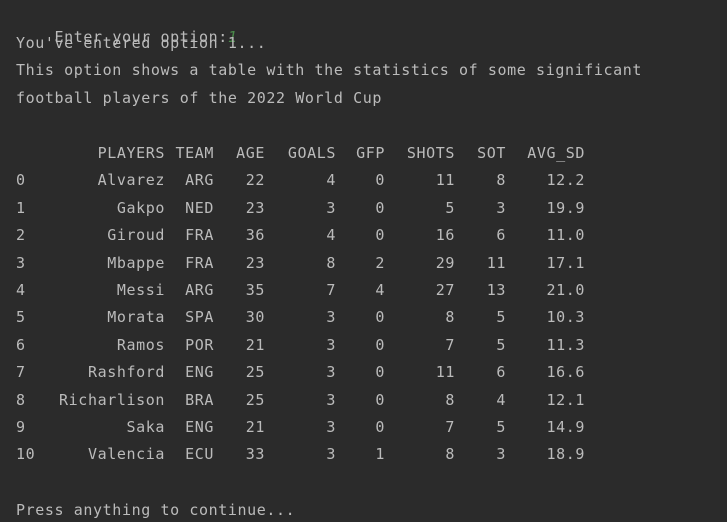 The image size is (727, 522). I want to click on table-cell-players: Giroud, so click(136, 235).